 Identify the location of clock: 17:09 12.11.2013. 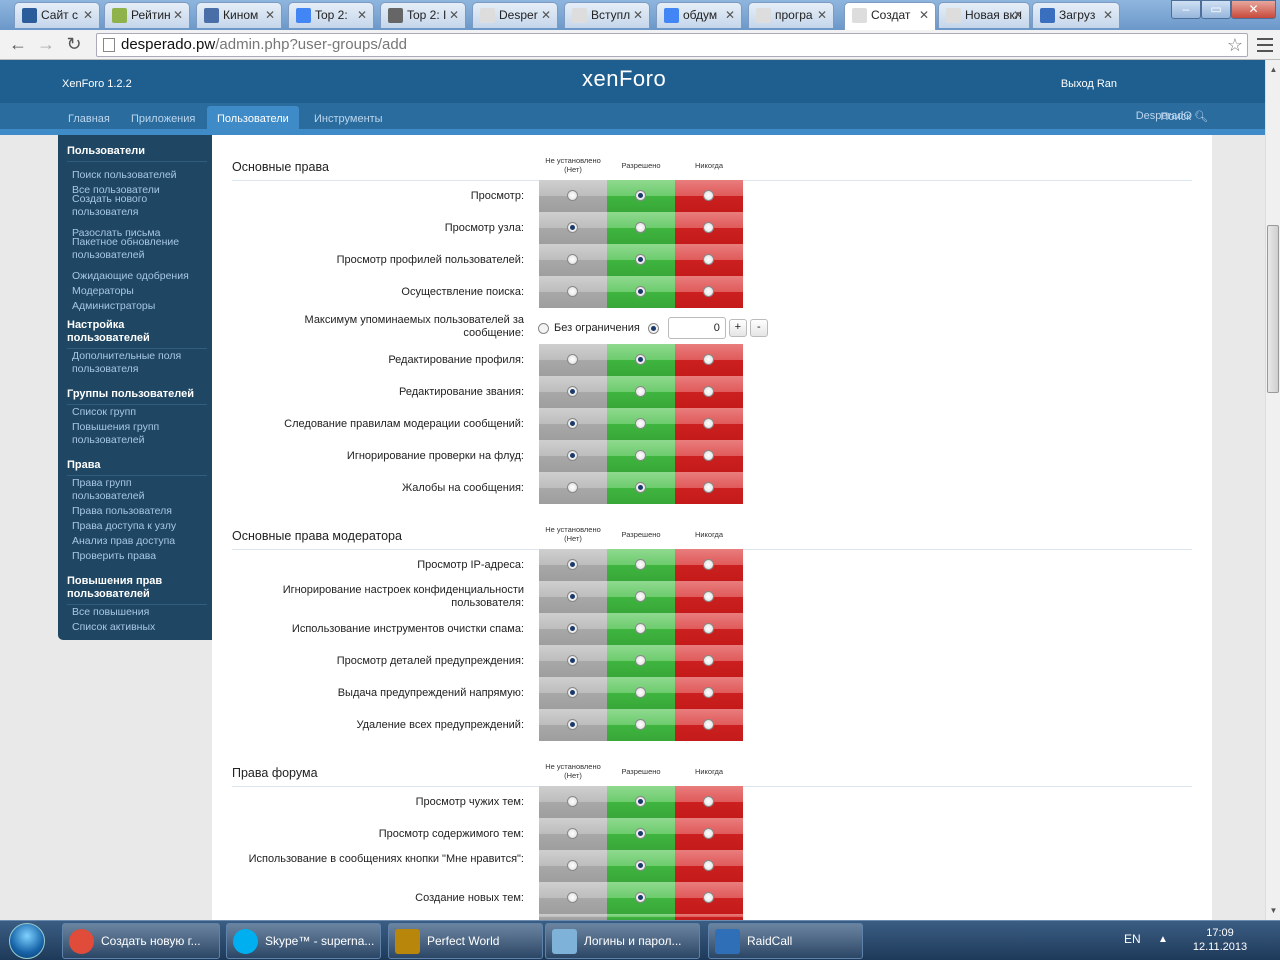
(1220, 940).